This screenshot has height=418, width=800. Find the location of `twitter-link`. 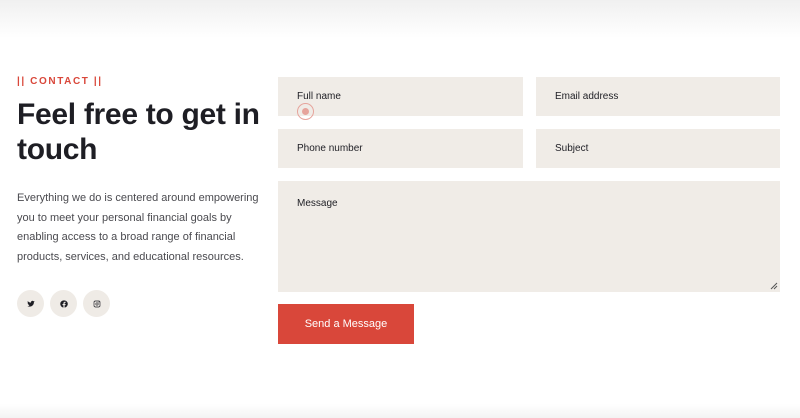

twitter-link is located at coordinates (30, 304).